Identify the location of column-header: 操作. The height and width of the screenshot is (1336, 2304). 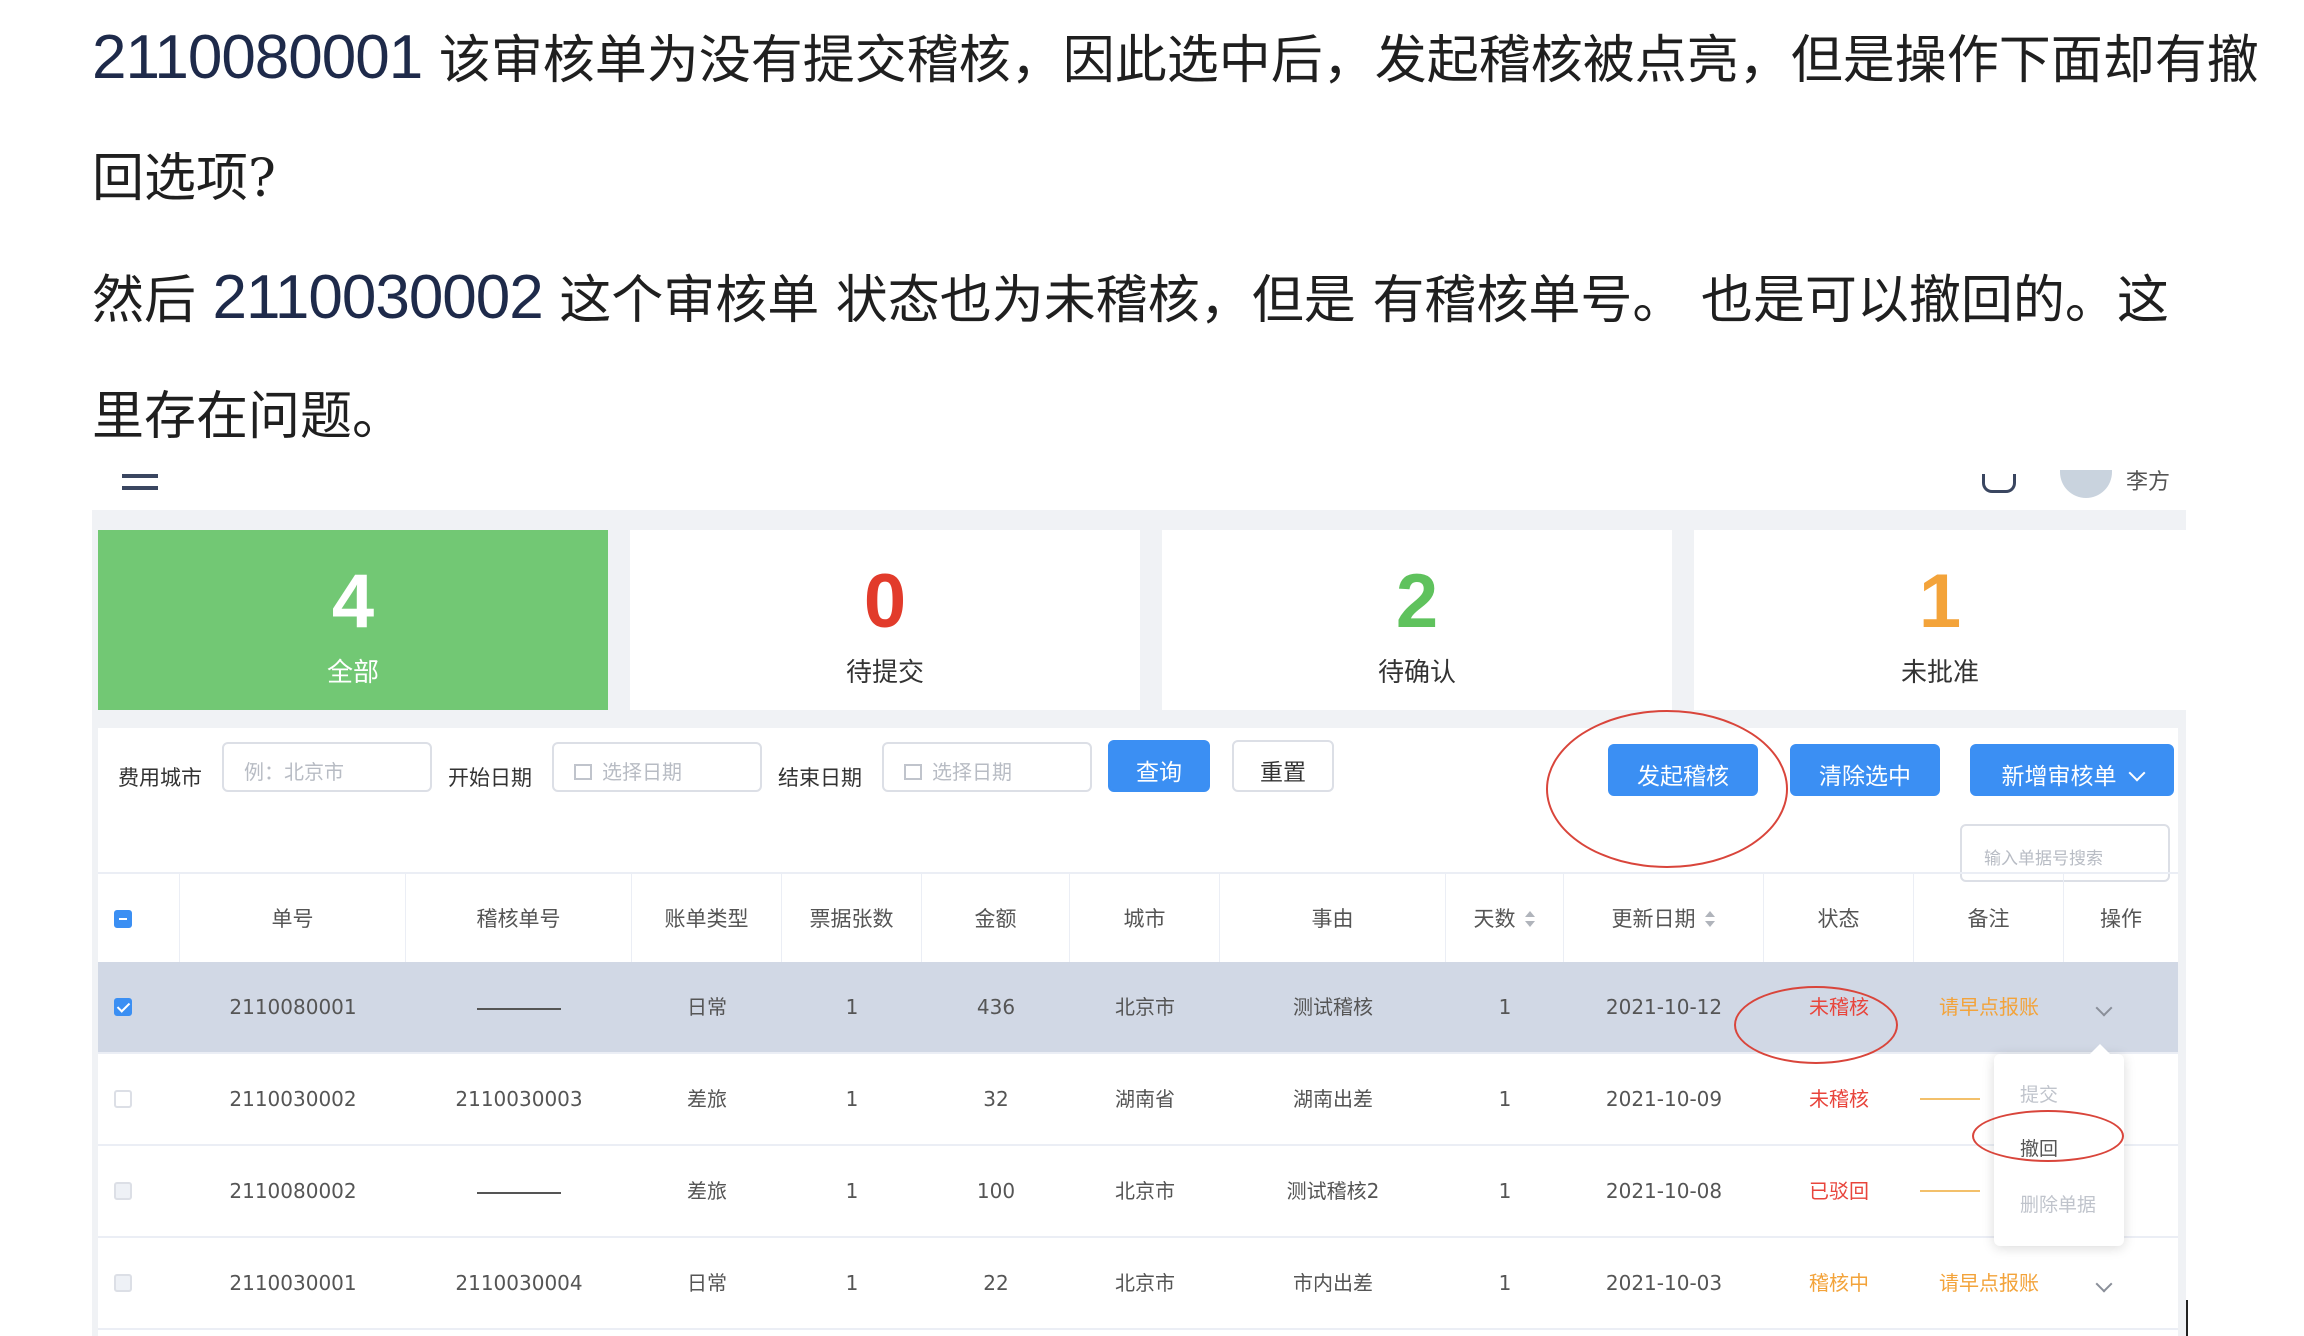
(2121, 919).